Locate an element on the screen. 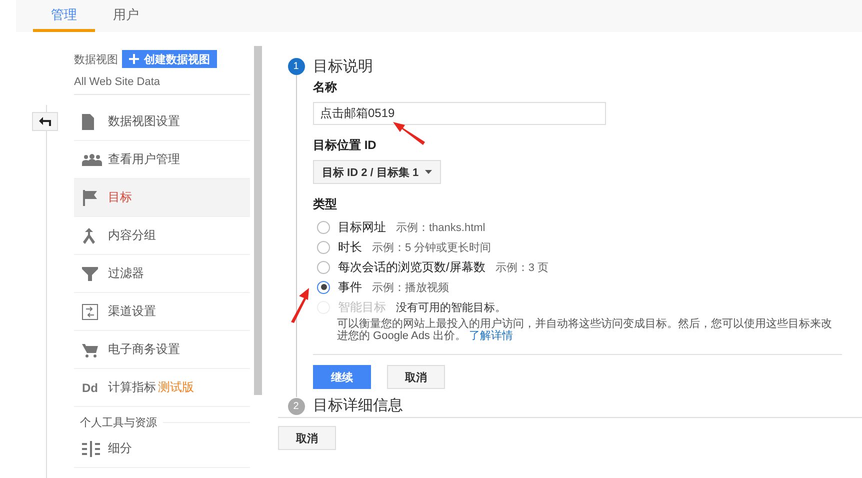  nav-item: 内容分组 is located at coordinates (162, 236).